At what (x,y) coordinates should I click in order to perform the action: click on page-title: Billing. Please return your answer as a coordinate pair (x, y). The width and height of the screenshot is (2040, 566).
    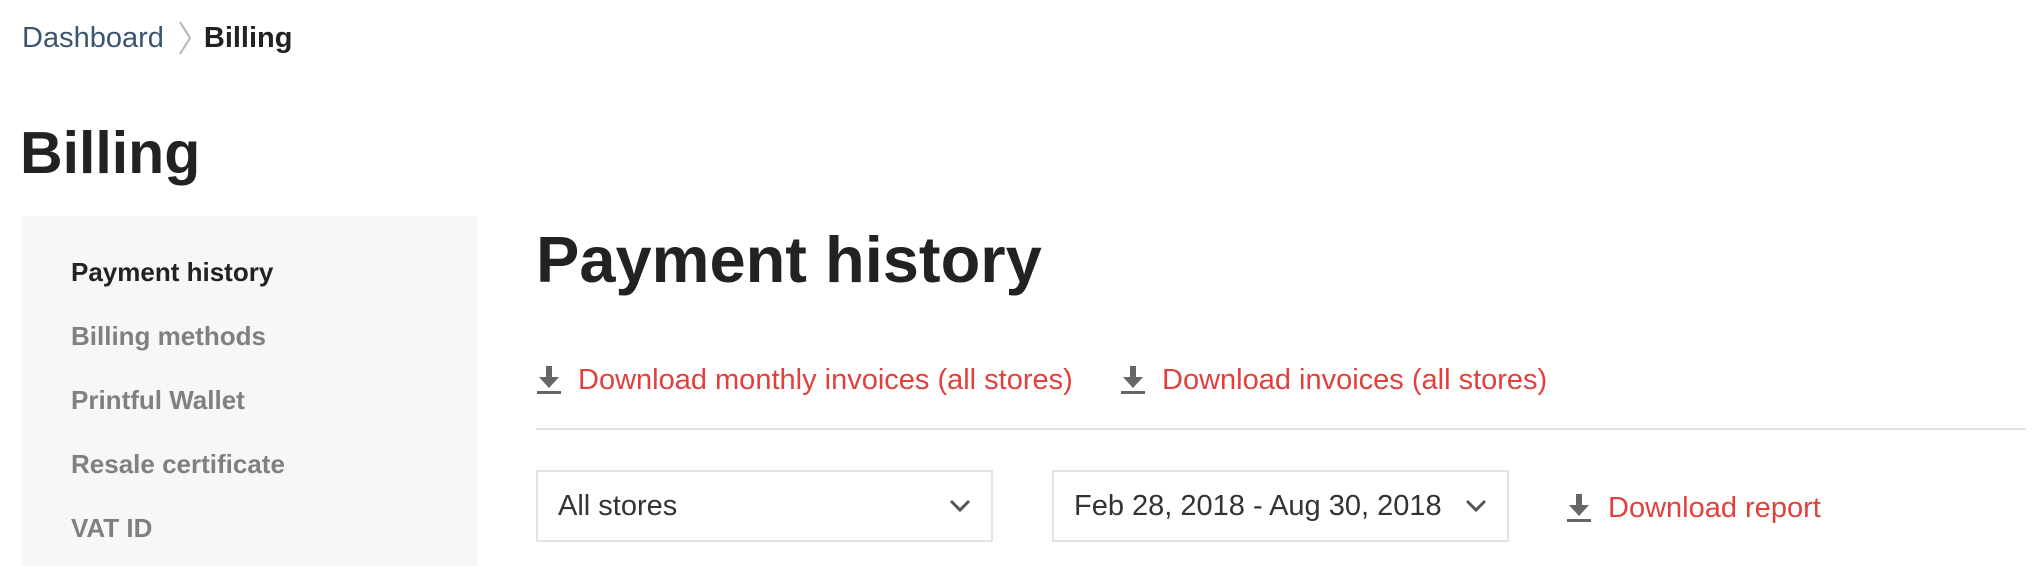
    Looking at the image, I should click on (110, 153).